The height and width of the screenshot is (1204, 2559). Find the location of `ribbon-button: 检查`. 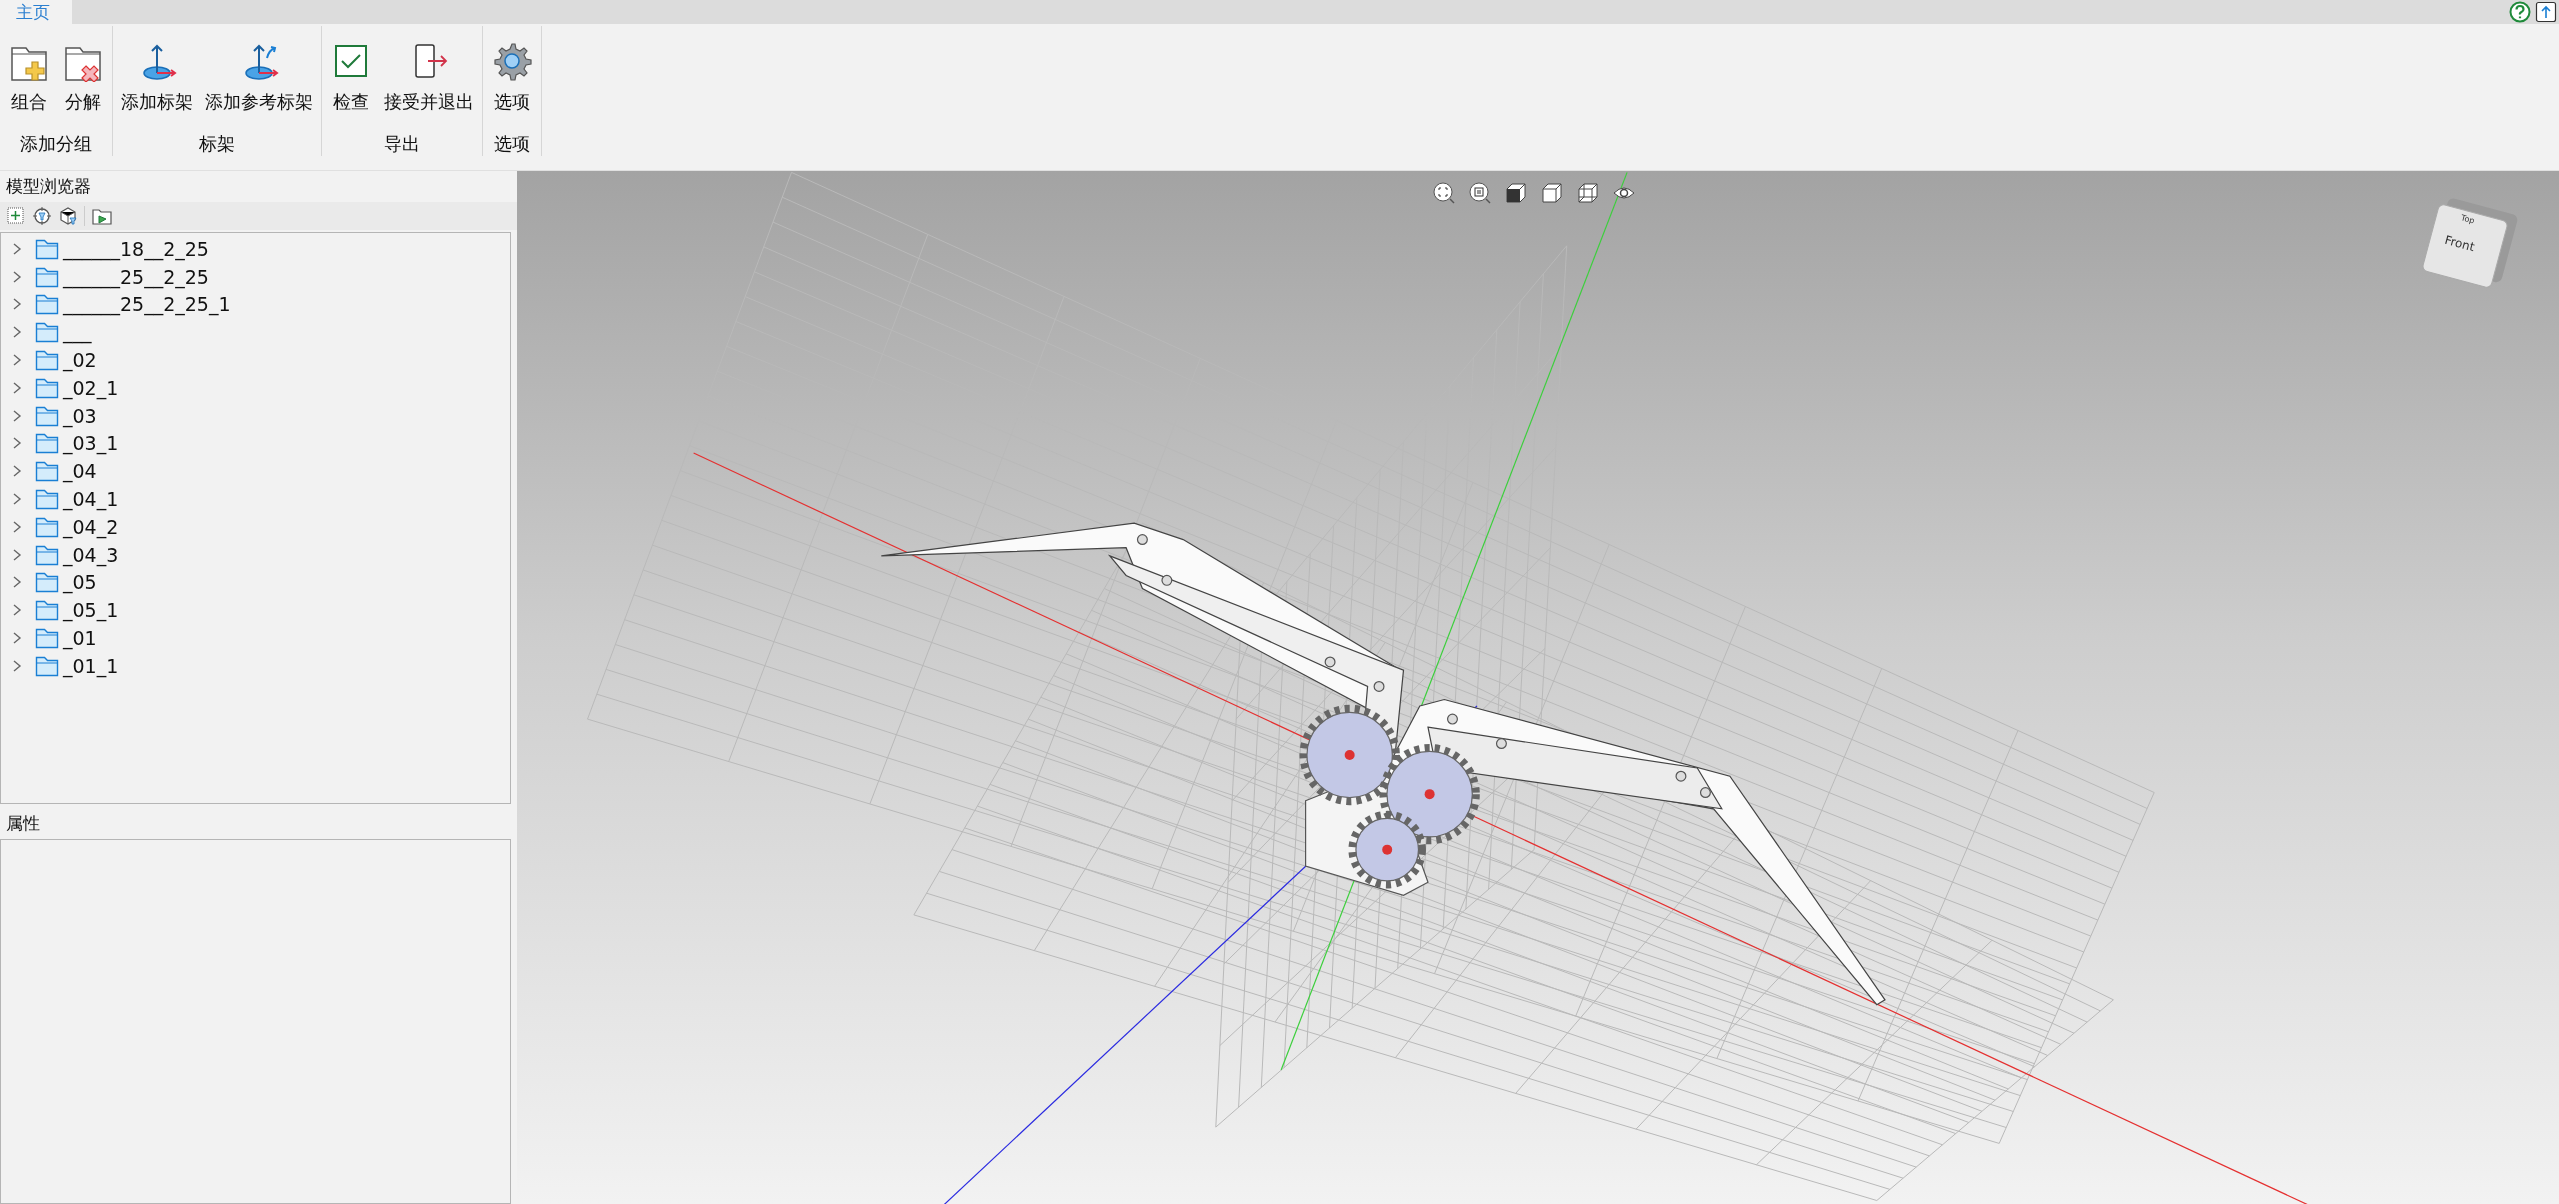

ribbon-button: 检查 is located at coordinates (351, 79).